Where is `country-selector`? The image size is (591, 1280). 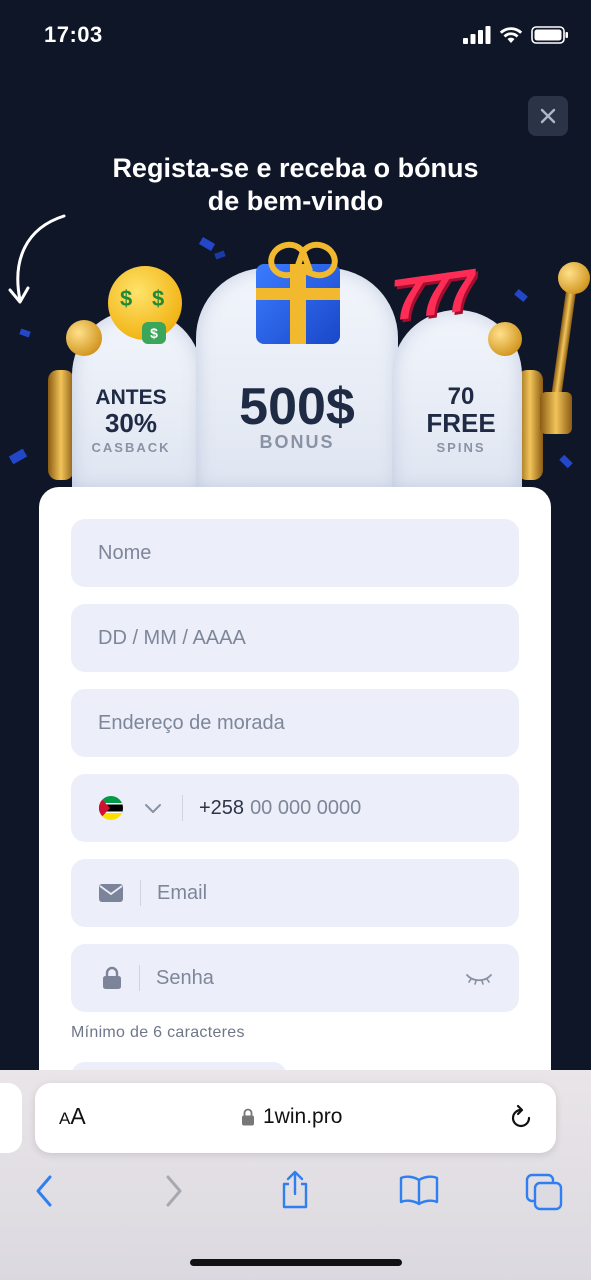 country-selector is located at coordinates (116, 808).